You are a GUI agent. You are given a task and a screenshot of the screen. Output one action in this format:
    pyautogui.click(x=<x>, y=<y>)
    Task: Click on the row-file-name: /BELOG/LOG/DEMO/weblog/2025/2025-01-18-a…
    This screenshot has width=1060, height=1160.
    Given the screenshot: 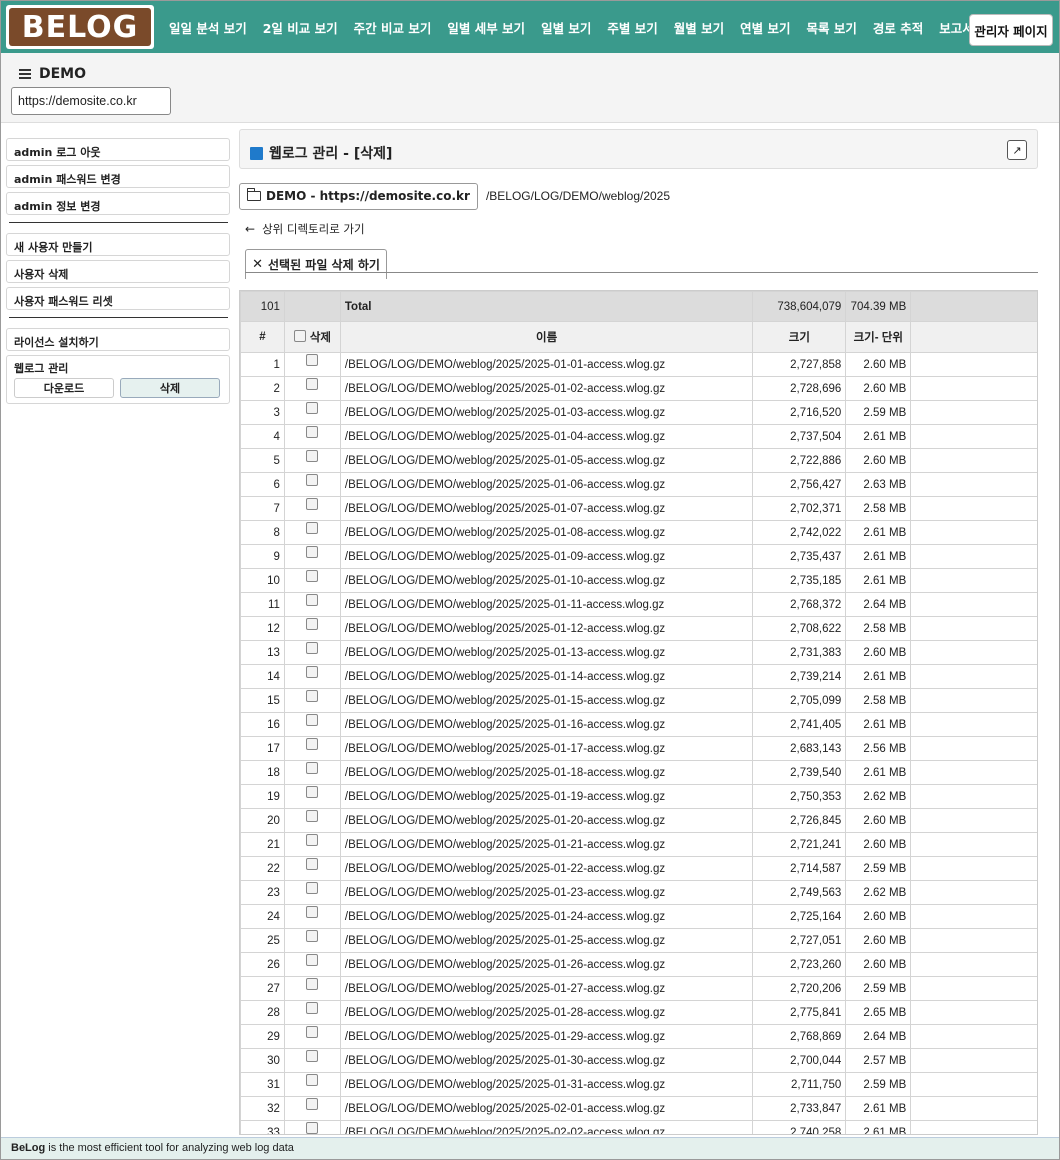 What is the action you would take?
    pyautogui.click(x=546, y=772)
    